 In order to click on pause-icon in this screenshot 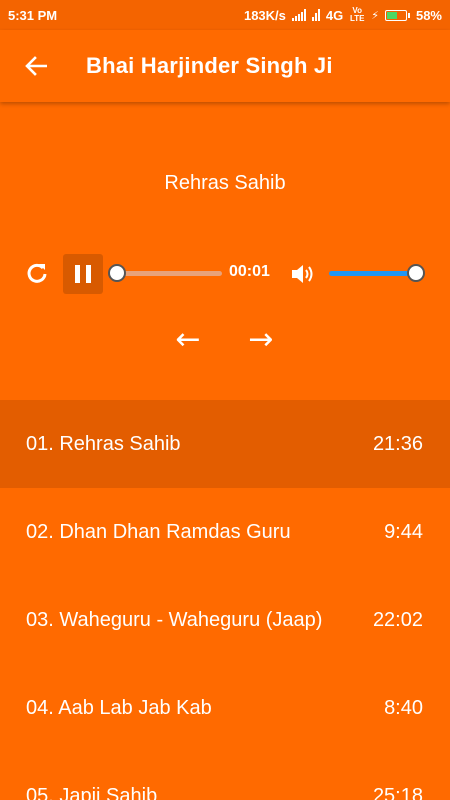, I will do `click(77, 274)`.